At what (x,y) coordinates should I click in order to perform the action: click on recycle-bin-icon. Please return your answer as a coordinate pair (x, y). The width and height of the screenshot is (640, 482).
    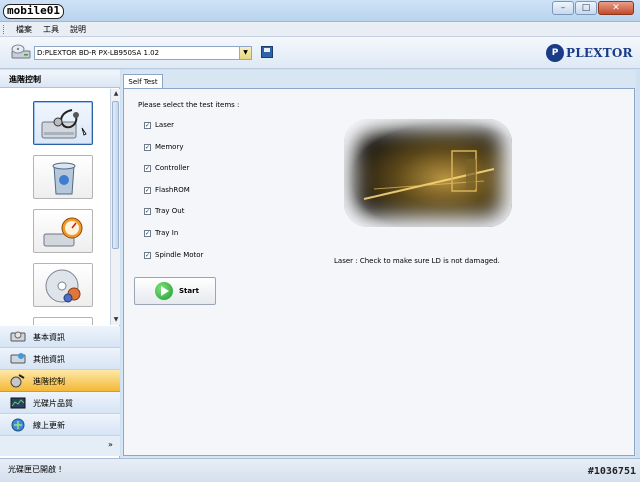
    Looking at the image, I should click on (64, 178).